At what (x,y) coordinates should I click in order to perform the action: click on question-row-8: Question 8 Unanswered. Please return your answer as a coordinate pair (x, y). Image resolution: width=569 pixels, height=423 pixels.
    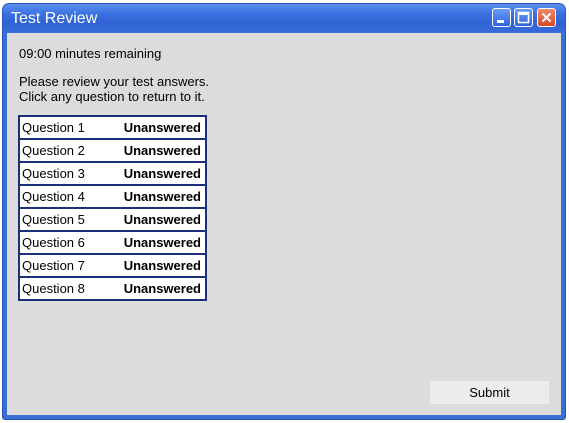
    Looking at the image, I should click on (112, 288).